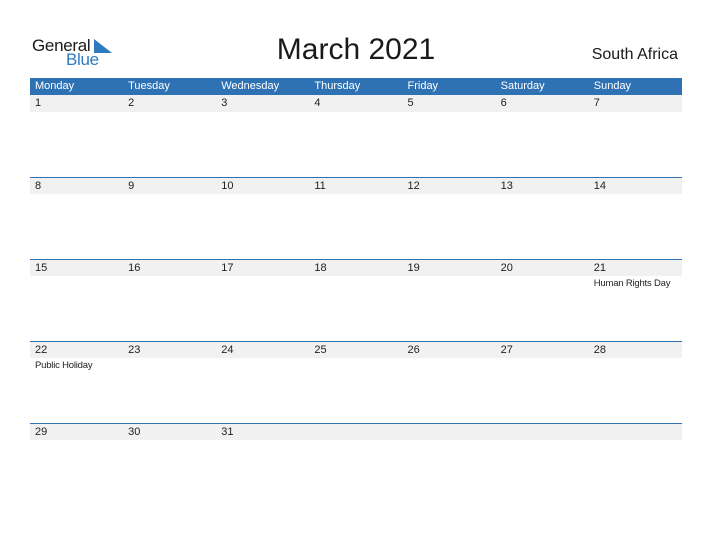 The height and width of the screenshot is (550, 712). What do you see at coordinates (522, 86) in the screenshot?
I see `weekday-saturday: Saturday` at bounding box center [522, 86].